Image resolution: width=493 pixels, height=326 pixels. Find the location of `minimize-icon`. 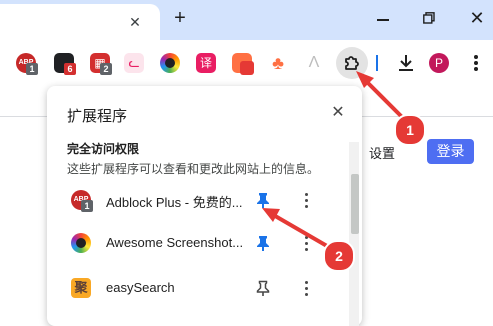

minimize-icon is located at coordinates (383, 20).